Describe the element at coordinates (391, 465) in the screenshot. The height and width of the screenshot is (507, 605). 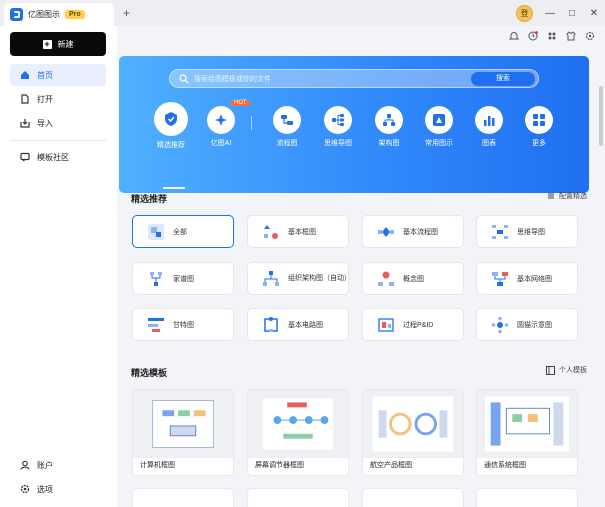
I see `template-label: 航空产品框图` at that location.